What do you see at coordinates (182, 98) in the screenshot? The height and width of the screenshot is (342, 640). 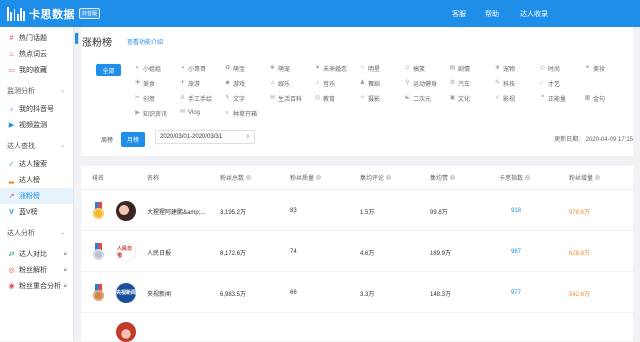 I see `category-icon: A` at bounding box center [182, 98].